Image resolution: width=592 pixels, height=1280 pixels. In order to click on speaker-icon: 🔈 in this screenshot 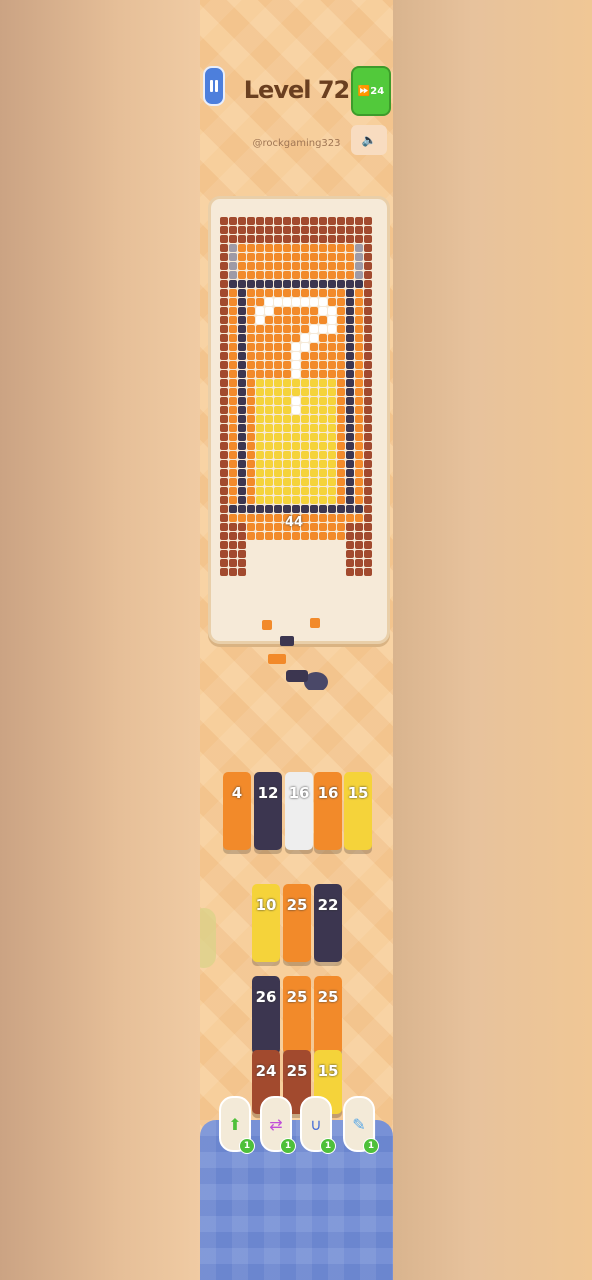, I will do `click(369, 140)`.